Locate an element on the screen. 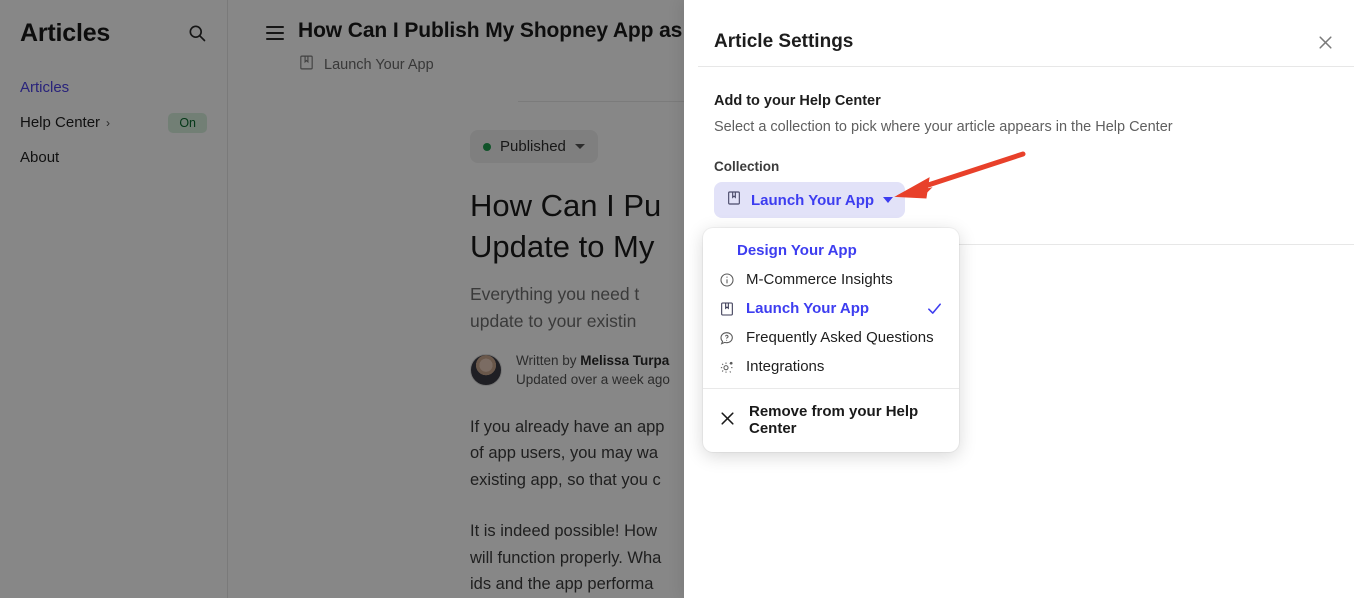 This screenshot has height=598, width=1368. question-bubble-icon is located at coordinates (727, 338).